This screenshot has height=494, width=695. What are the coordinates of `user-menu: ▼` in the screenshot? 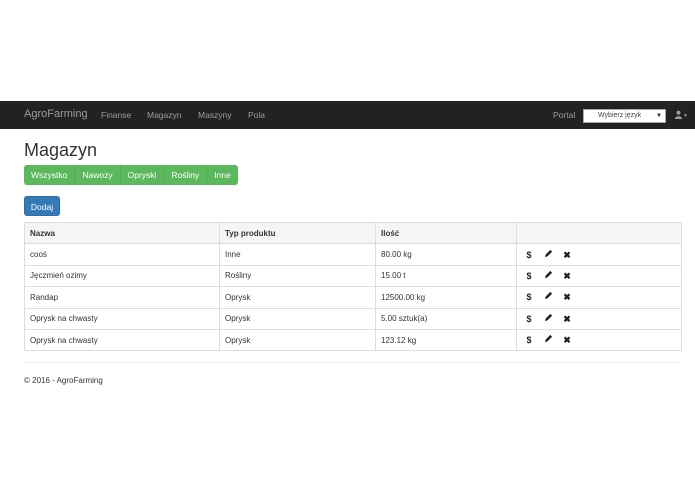 It's located at (681, 114).